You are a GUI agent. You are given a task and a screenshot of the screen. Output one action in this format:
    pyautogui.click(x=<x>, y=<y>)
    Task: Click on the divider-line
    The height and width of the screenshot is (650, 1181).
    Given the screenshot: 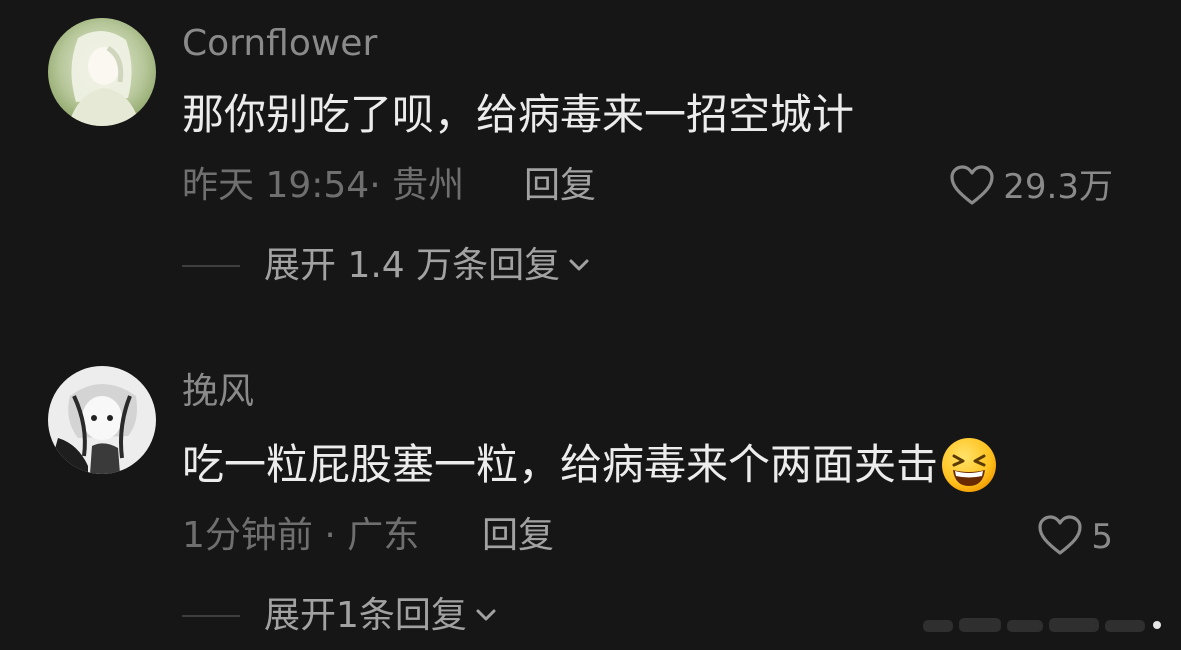 What is the action you would take?
    pyautogui.click(x=211, y=616)
    